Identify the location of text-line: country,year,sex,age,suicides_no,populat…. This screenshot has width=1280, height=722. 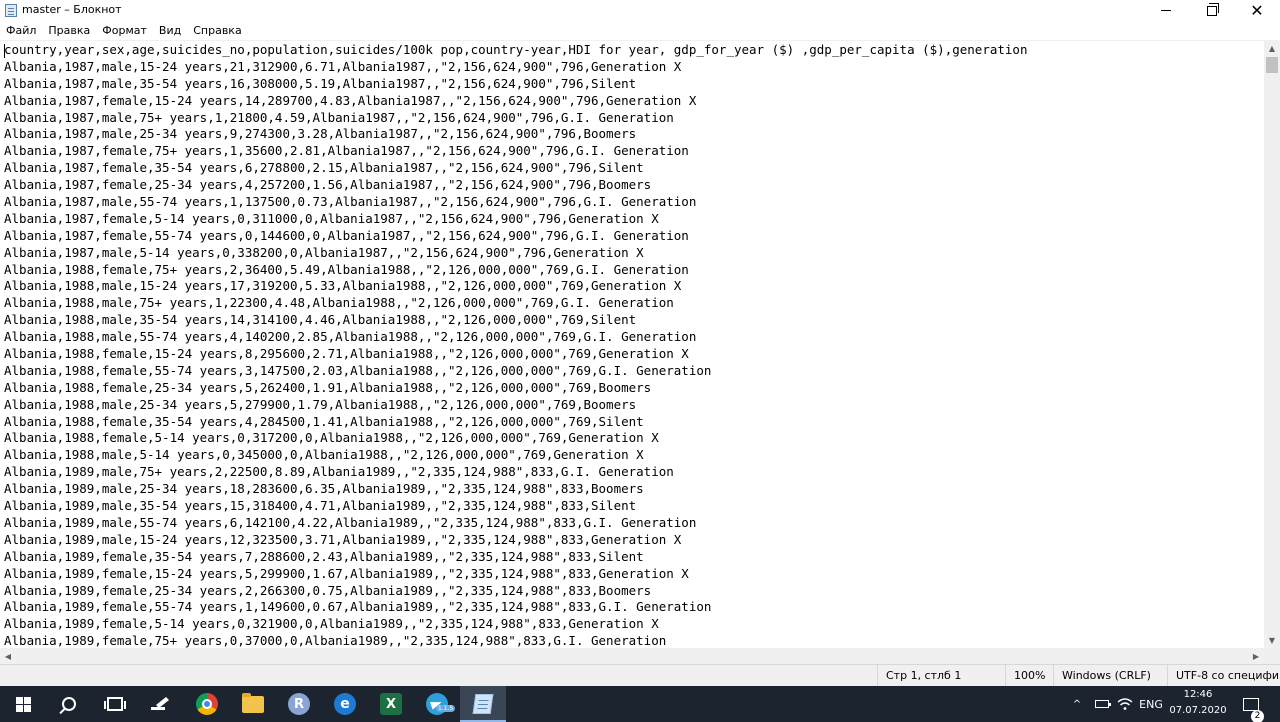
(516, 50).